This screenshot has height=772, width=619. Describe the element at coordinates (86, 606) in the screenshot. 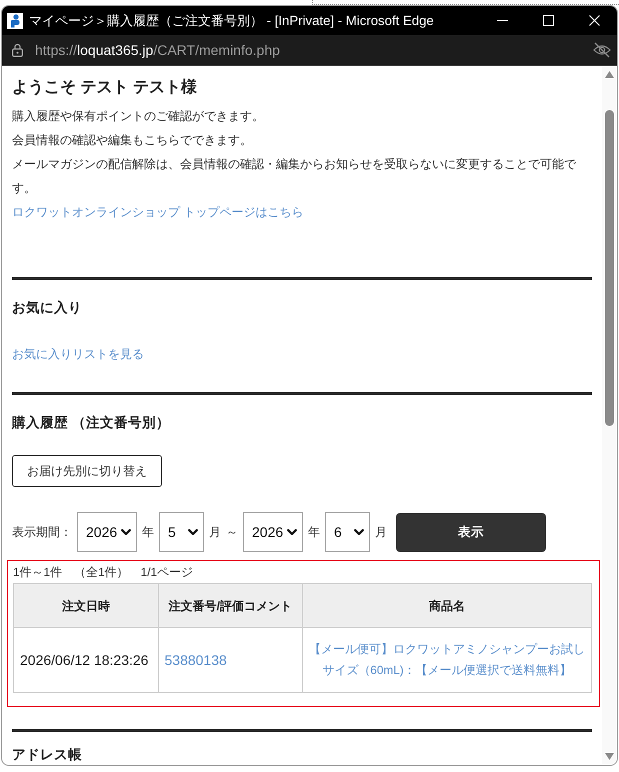

I see `column-header: 注文日時` at that location.